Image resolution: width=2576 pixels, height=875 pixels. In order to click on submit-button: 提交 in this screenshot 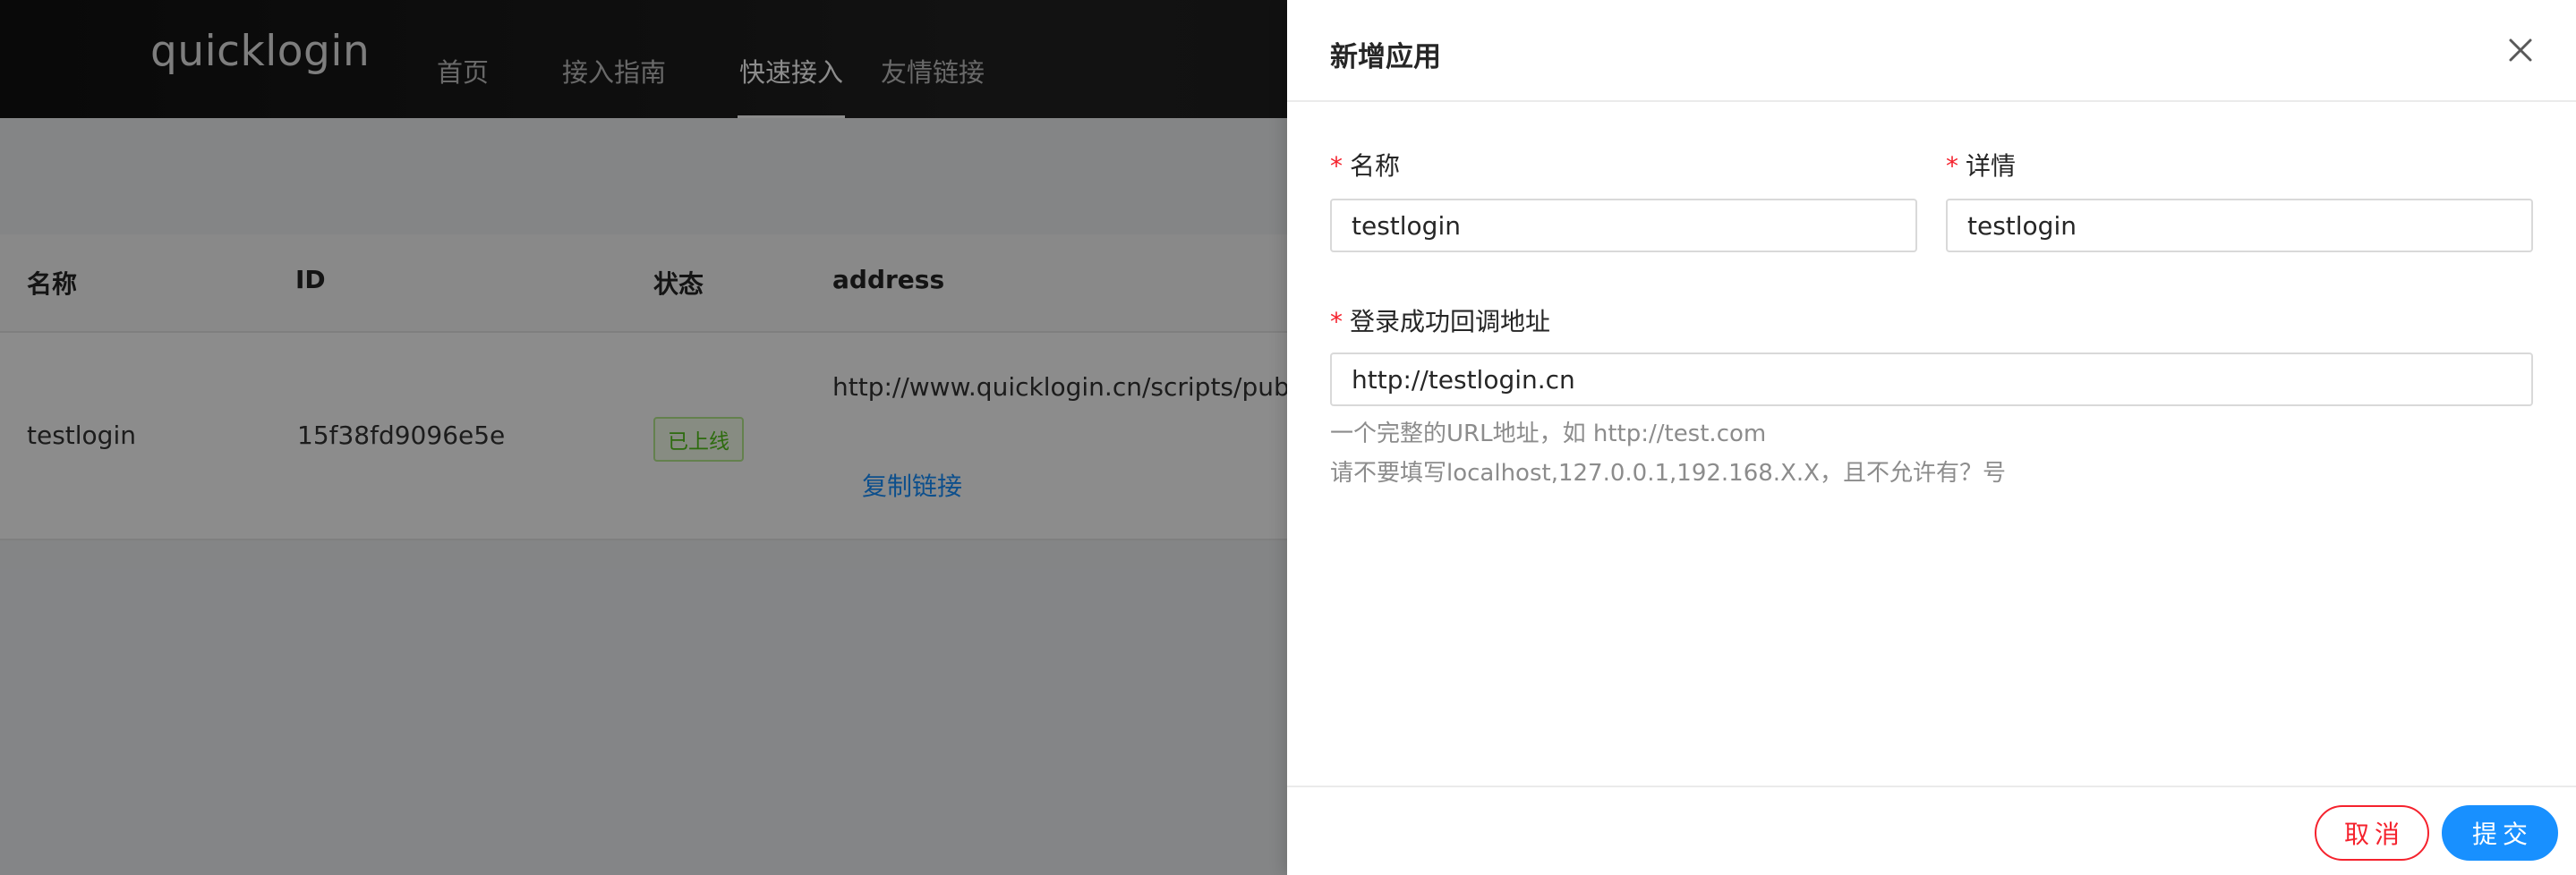, I will do `click(2500, 833)`.